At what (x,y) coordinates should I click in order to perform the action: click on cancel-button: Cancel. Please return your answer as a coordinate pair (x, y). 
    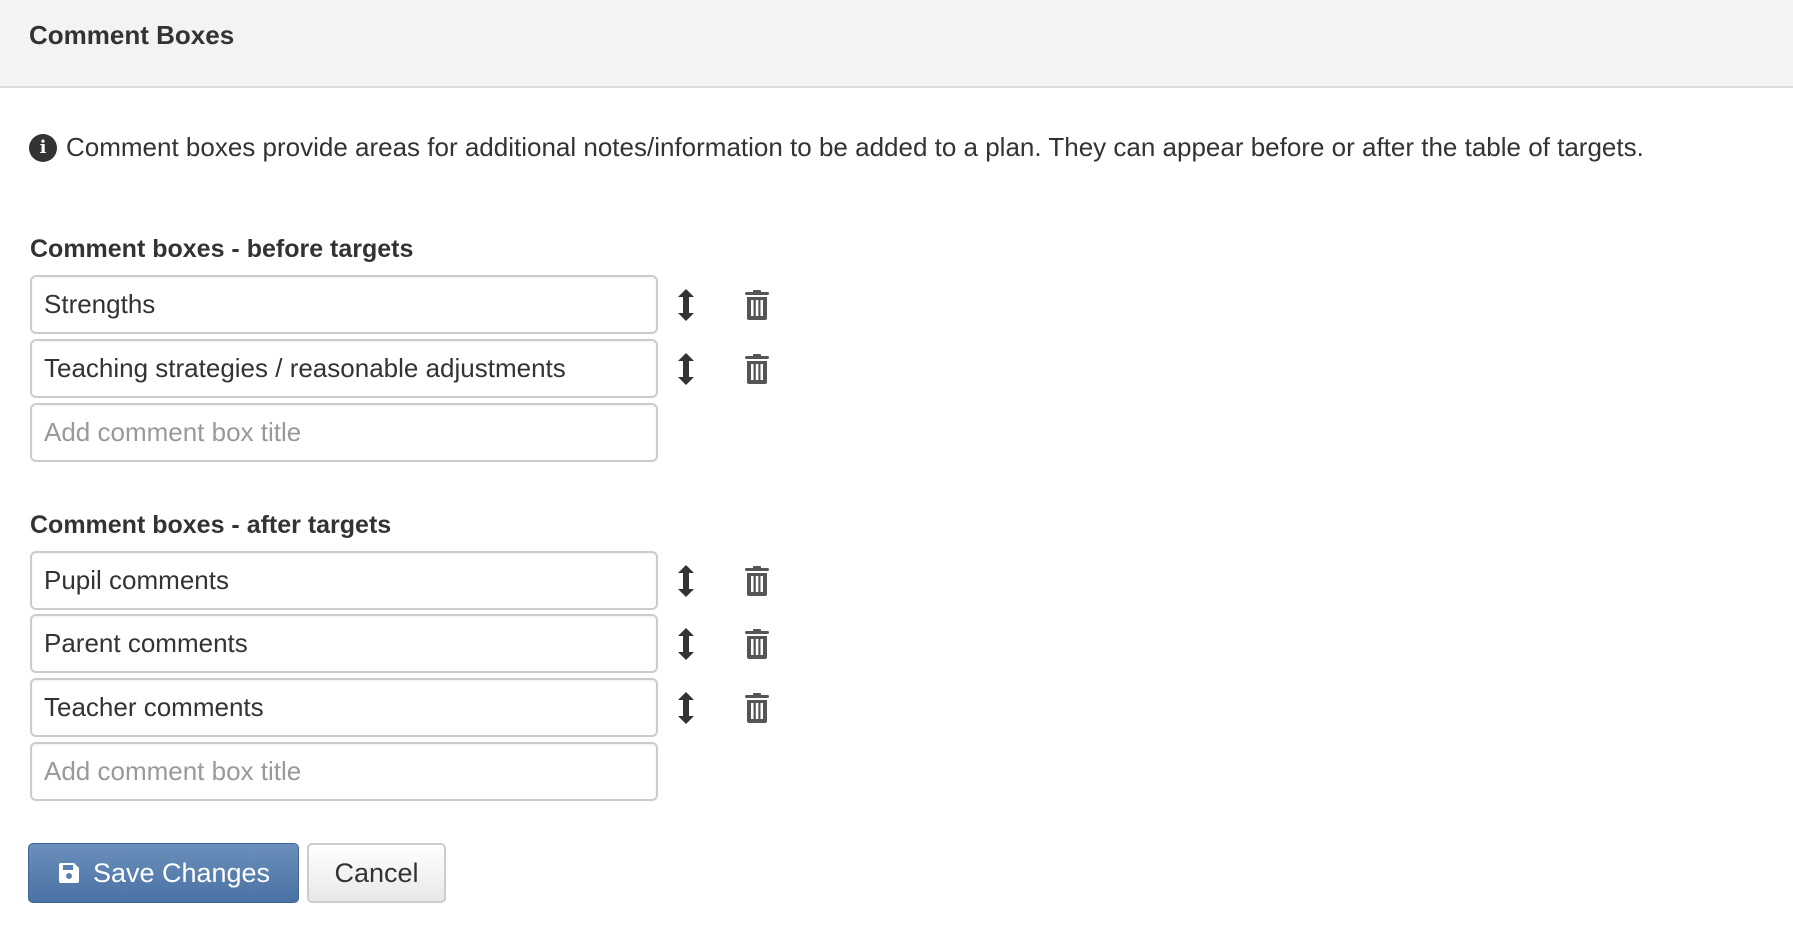
    Looking at the image, I should click on (376, 873).